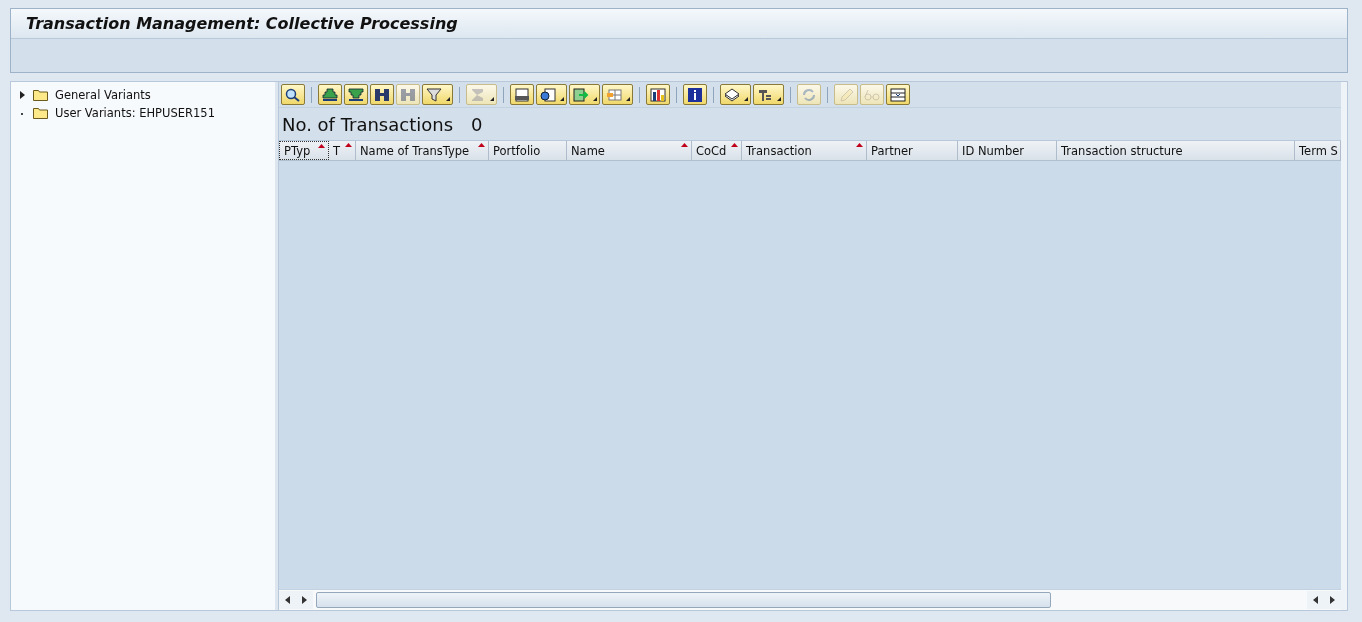 This screenshot has width=1362, height=622. I want to click on column-header: PTyp, so click(304, 150).